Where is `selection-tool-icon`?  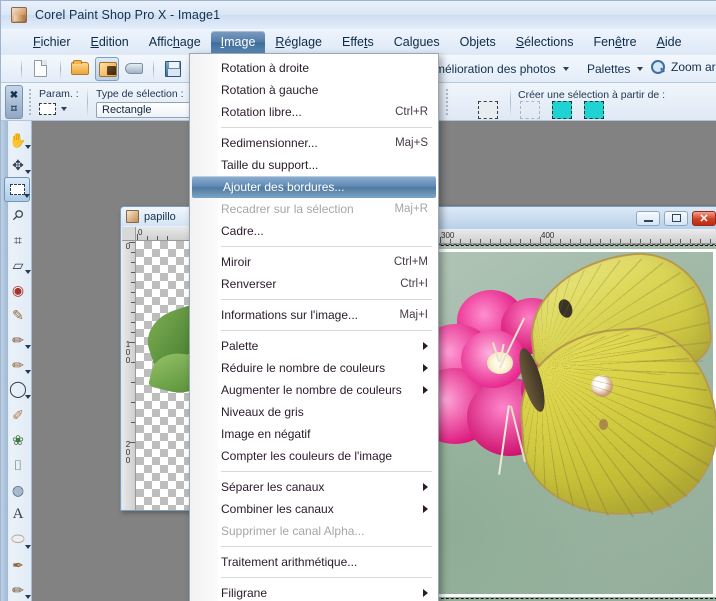 selection-tool-icon is located at coordinates (17, 189).